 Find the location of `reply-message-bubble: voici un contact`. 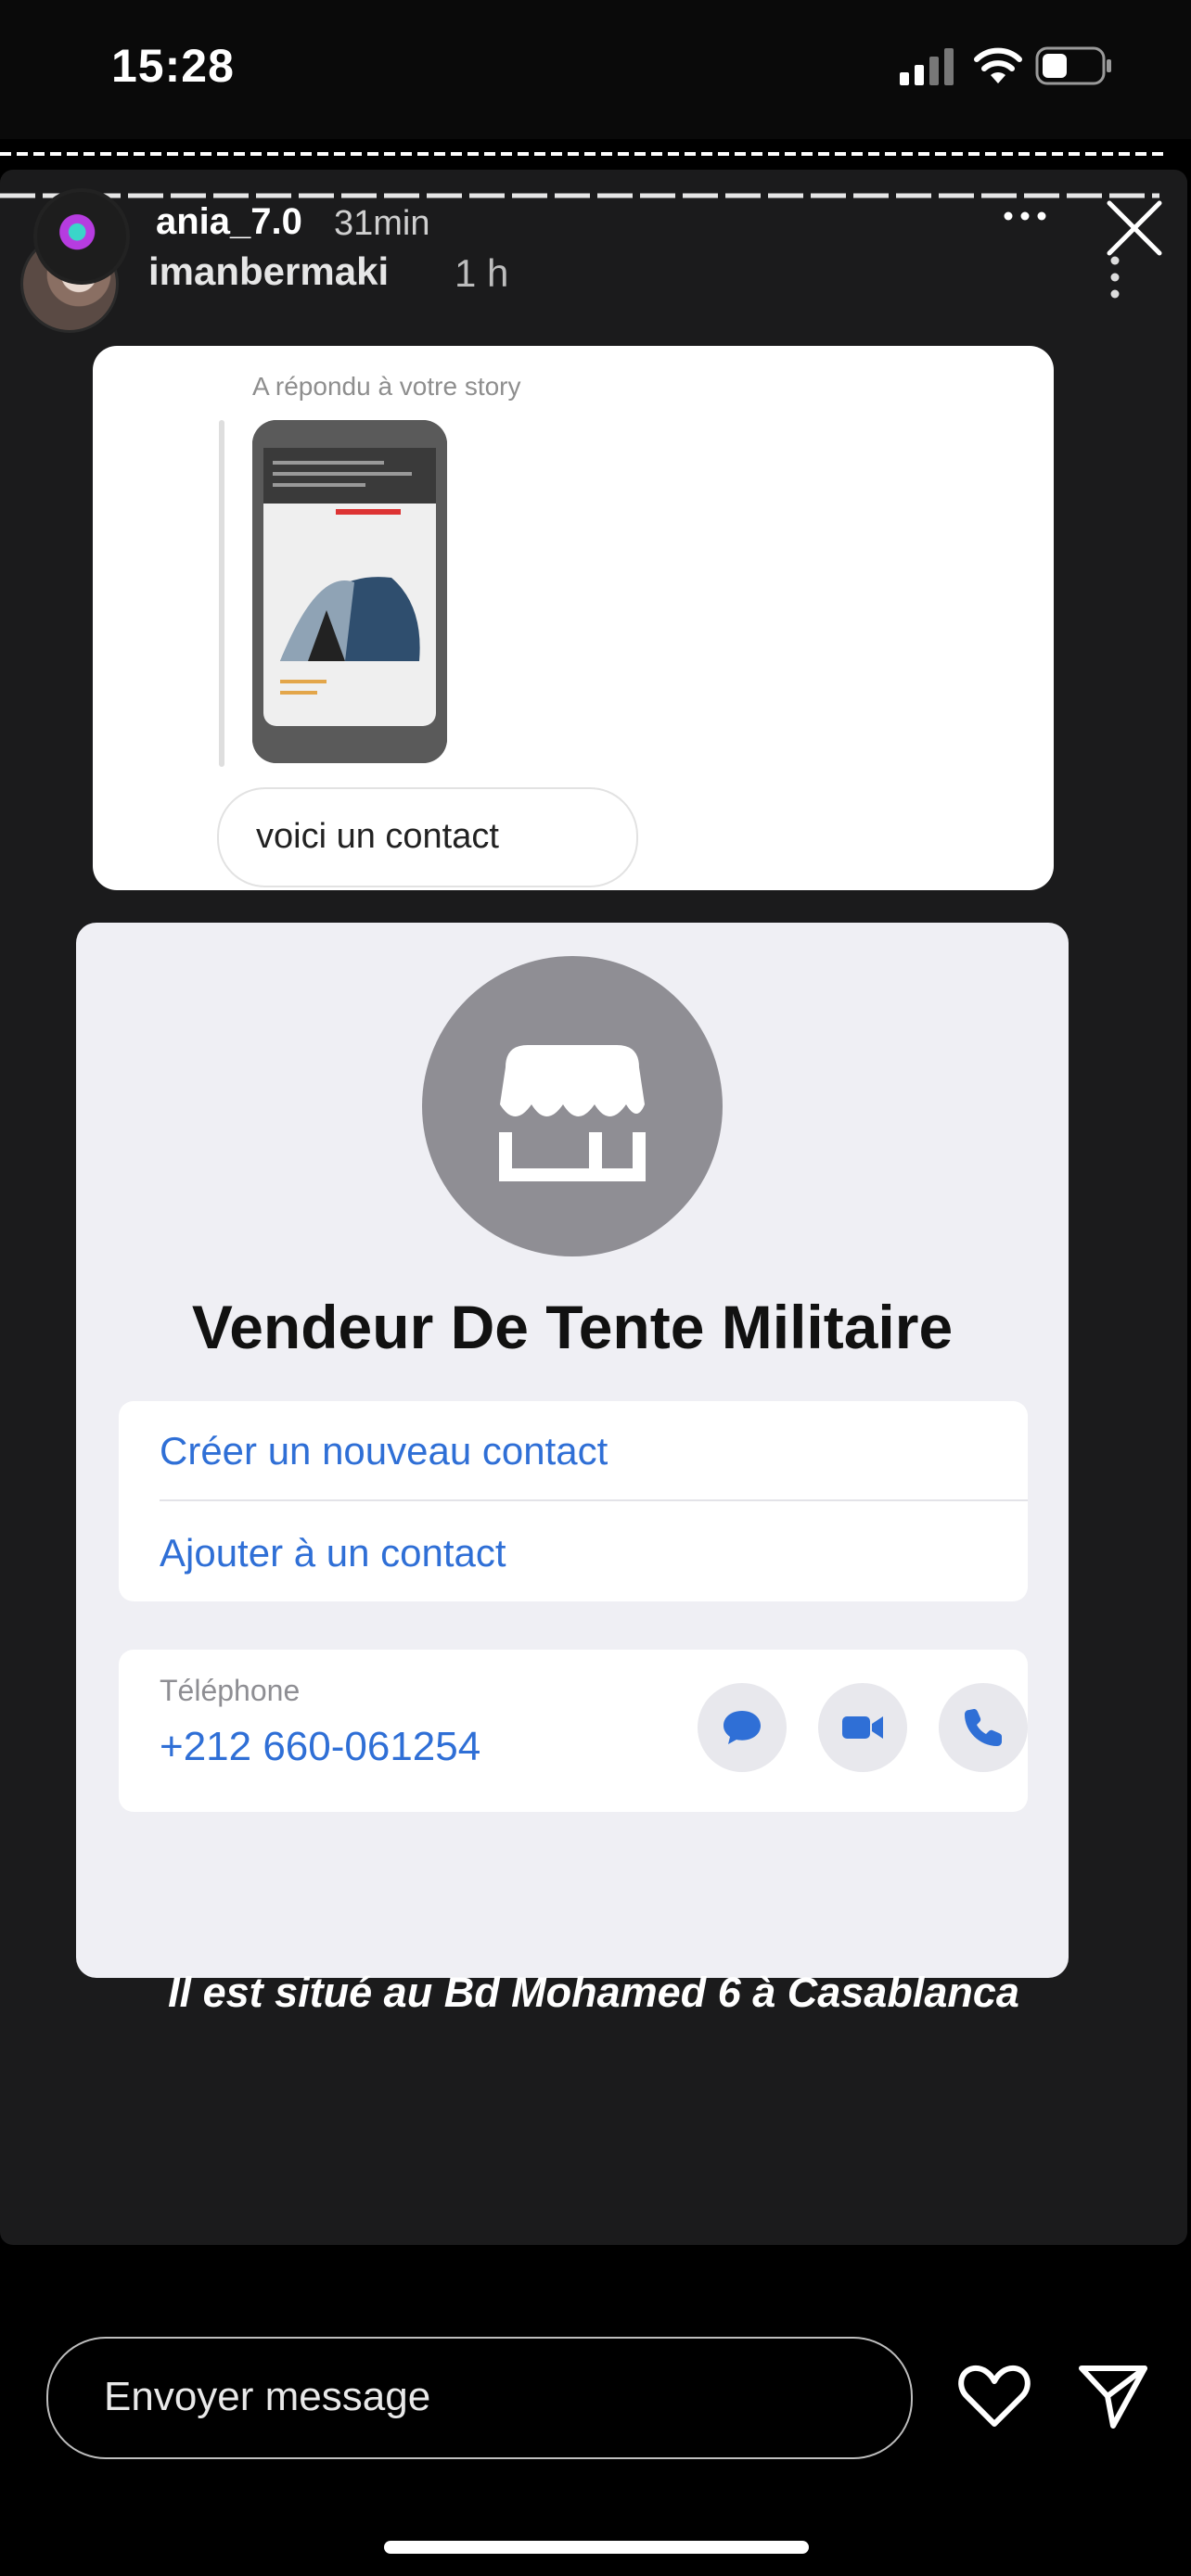

reply-message-bubble: voici un contact is located at coordinates (427, 837).